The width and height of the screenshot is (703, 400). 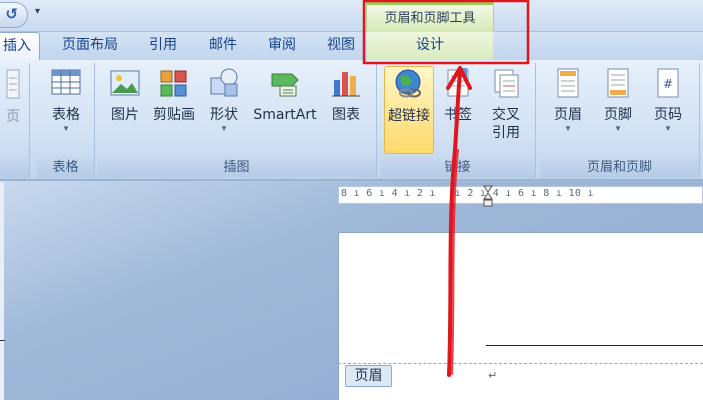 I want to click on office-button: ↺, so click(x=14, y=15).